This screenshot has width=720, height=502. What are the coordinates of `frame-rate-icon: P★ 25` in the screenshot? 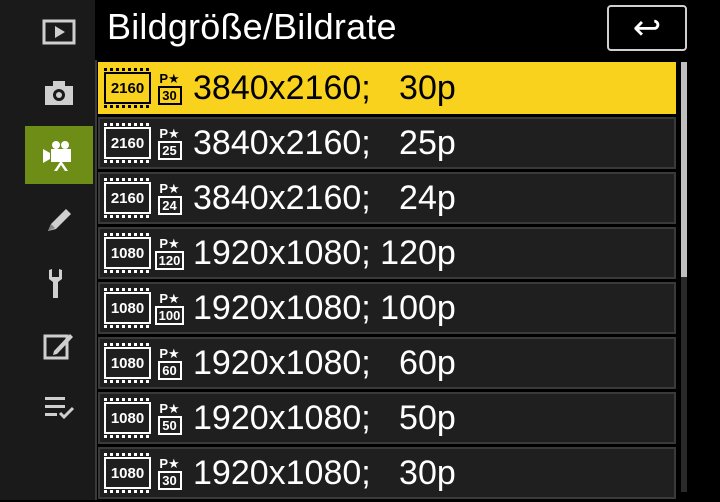 It's located at (169, 142).